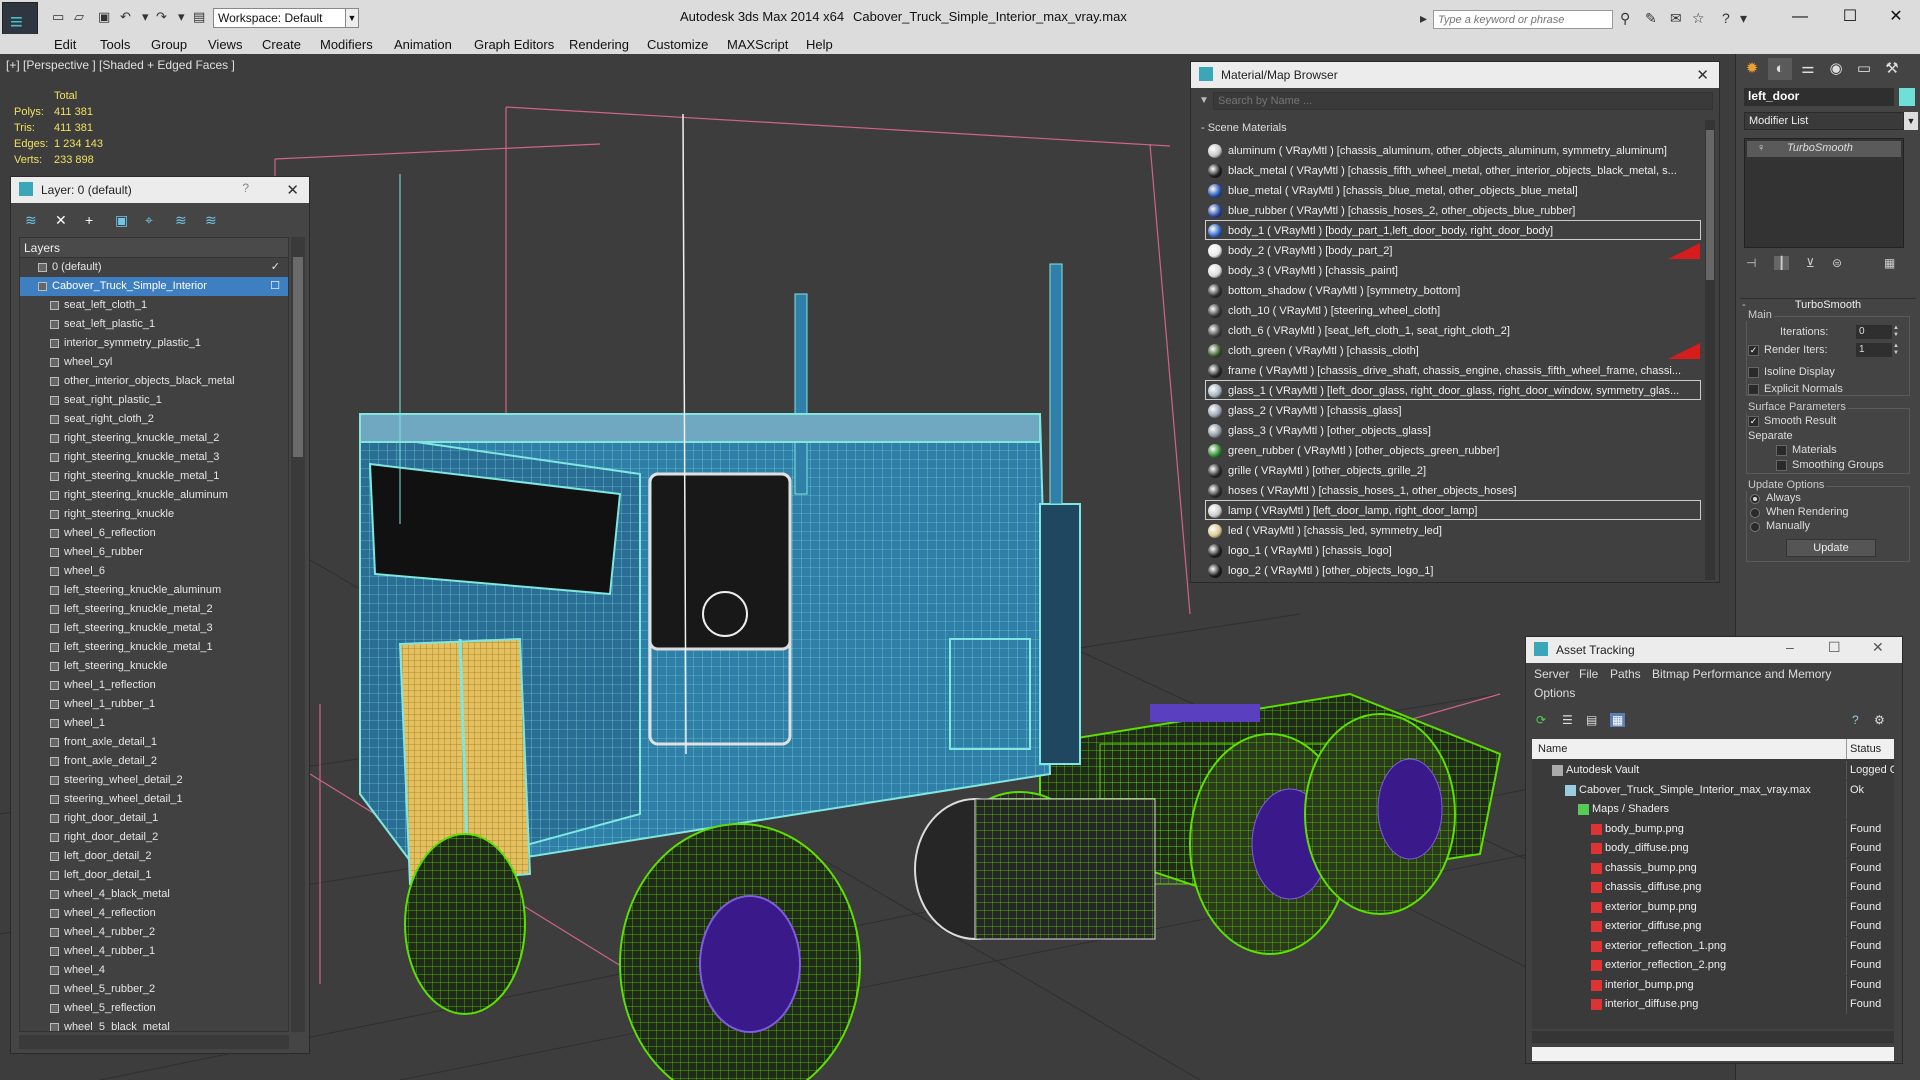 This screenshot has width=1920, height=1080. What do you see at coordinates (154, 856) in the screenshot?
I see `layer-row: left_door_detail_2` at bounding box center [154, 856].